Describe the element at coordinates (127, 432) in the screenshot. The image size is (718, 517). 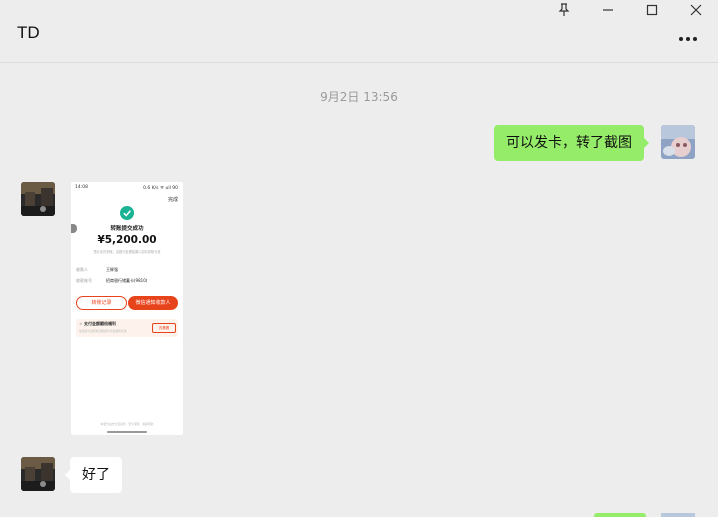
I see `home-indicator` at that location.